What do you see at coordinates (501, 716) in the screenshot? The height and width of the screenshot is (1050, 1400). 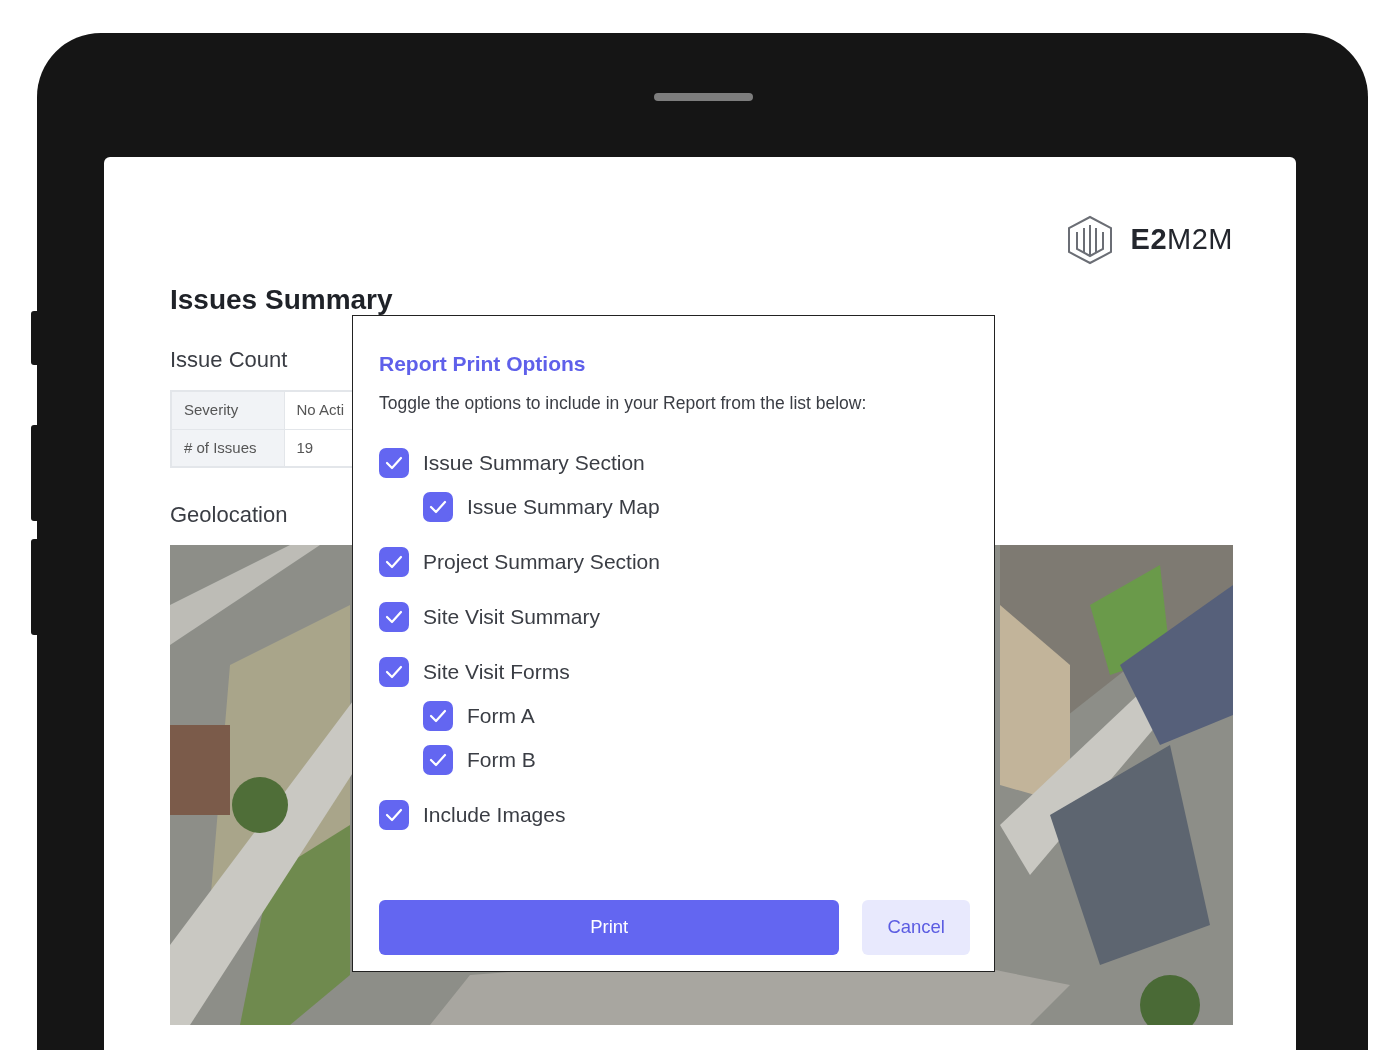 I see `option-label: Form A` at bounding box center [501, 716].